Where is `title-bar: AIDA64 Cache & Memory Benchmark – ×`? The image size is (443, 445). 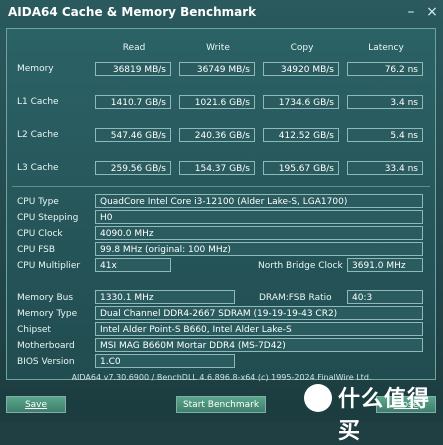
title-bar: AIDA64 Cache & Memory Benchmark – × is located at coordinates (221, 14).